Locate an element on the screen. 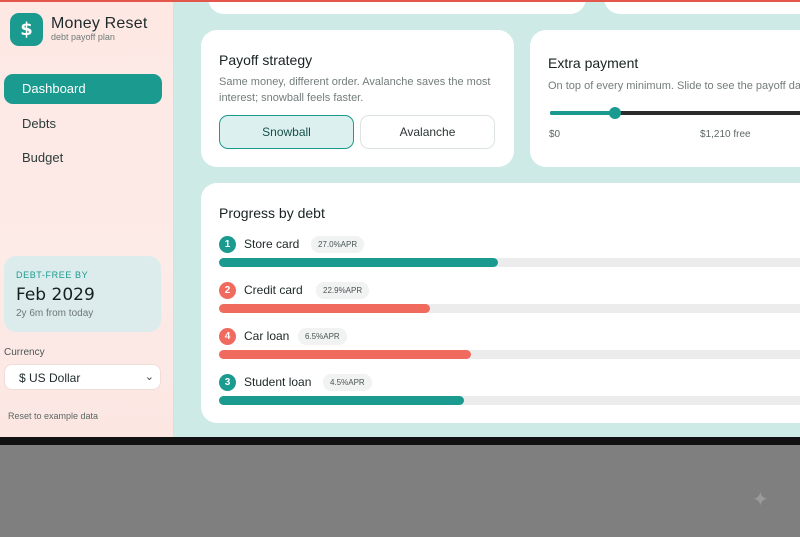  app-subtitle: debt payoff plan is located at coordinates (83, 37).